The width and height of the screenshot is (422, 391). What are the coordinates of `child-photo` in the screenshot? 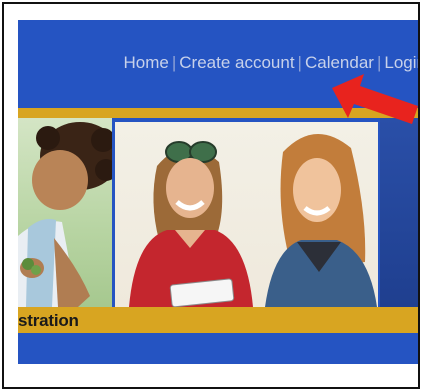 It's located at (65, 212).